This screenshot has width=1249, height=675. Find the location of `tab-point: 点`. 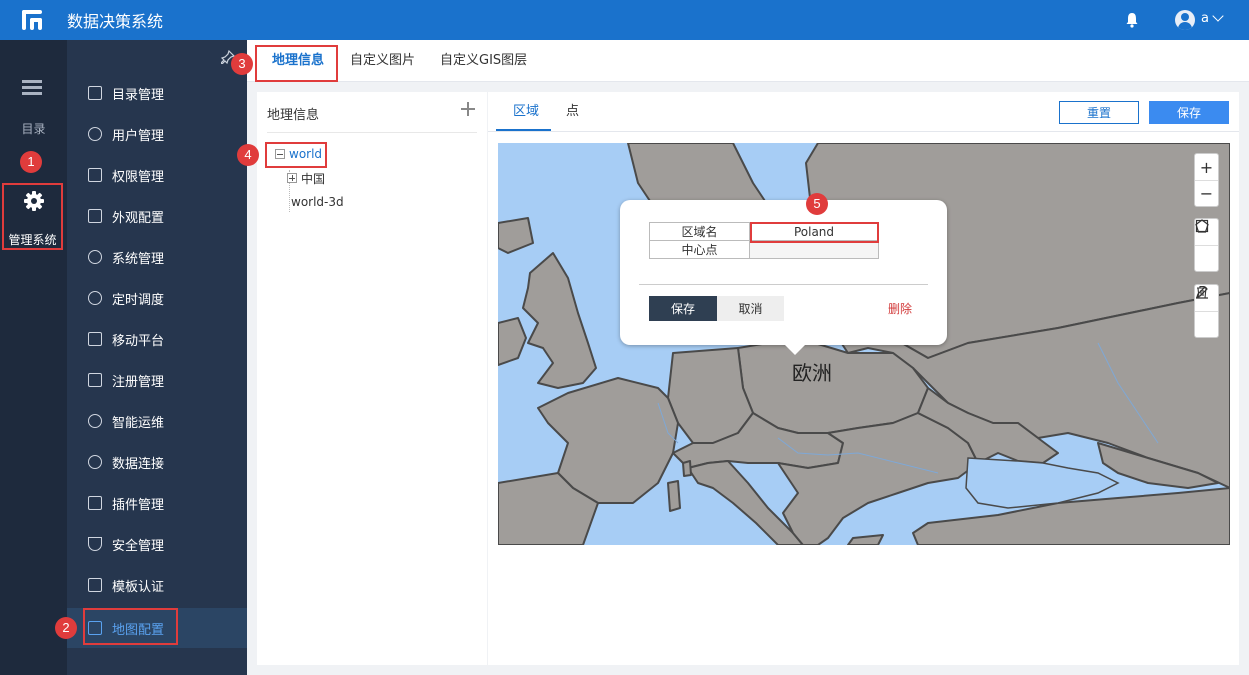

tab-point: 点 is located at coordinates (572, 112).